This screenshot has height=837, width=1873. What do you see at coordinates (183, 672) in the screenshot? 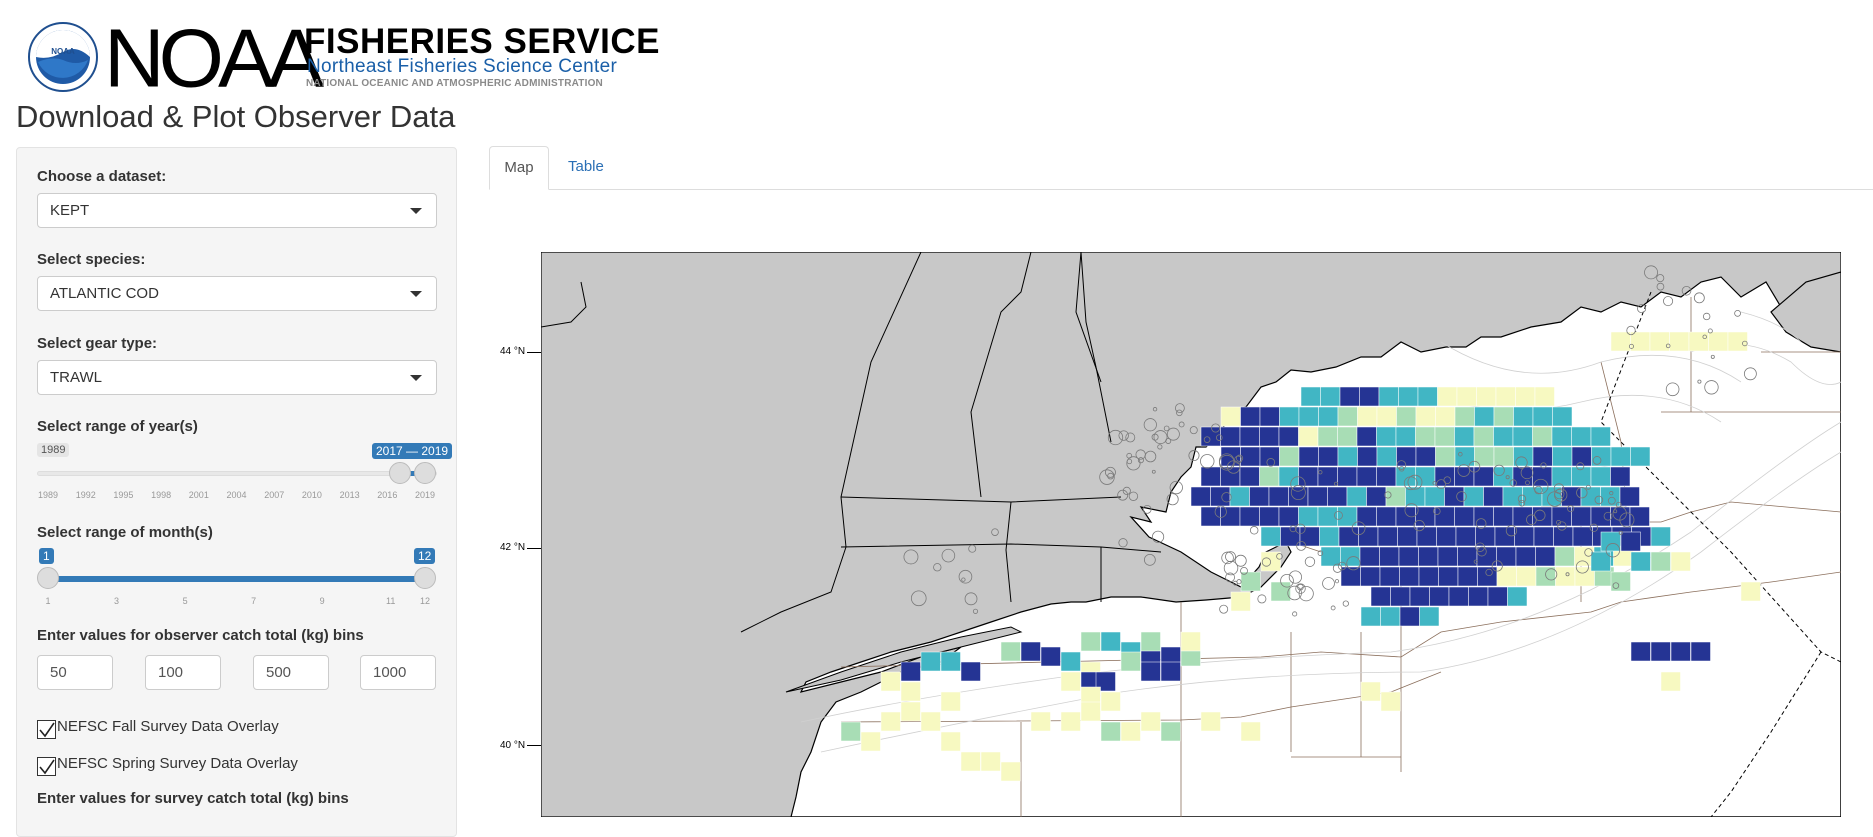
I see `observer-bin-2-input: 100` at bounding box center [183, 672].